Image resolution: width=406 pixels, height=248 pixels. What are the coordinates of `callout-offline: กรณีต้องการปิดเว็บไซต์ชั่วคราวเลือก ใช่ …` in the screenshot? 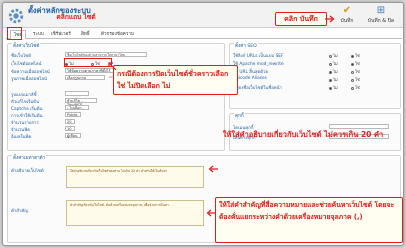 It's located at (175, 80).